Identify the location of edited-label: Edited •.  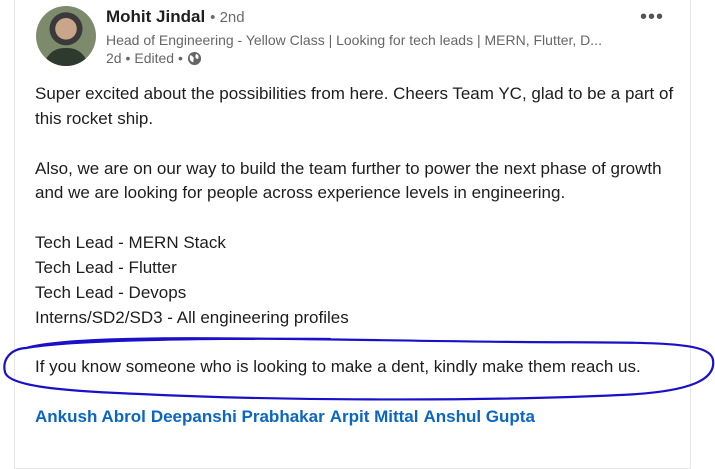
(158, 58).